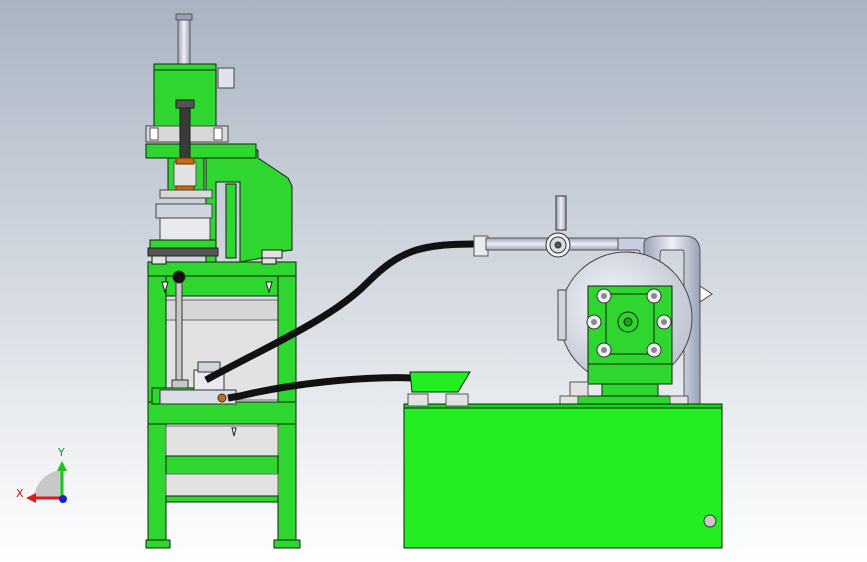  I want to click on y-axis-label: Y, so click(61, 452).